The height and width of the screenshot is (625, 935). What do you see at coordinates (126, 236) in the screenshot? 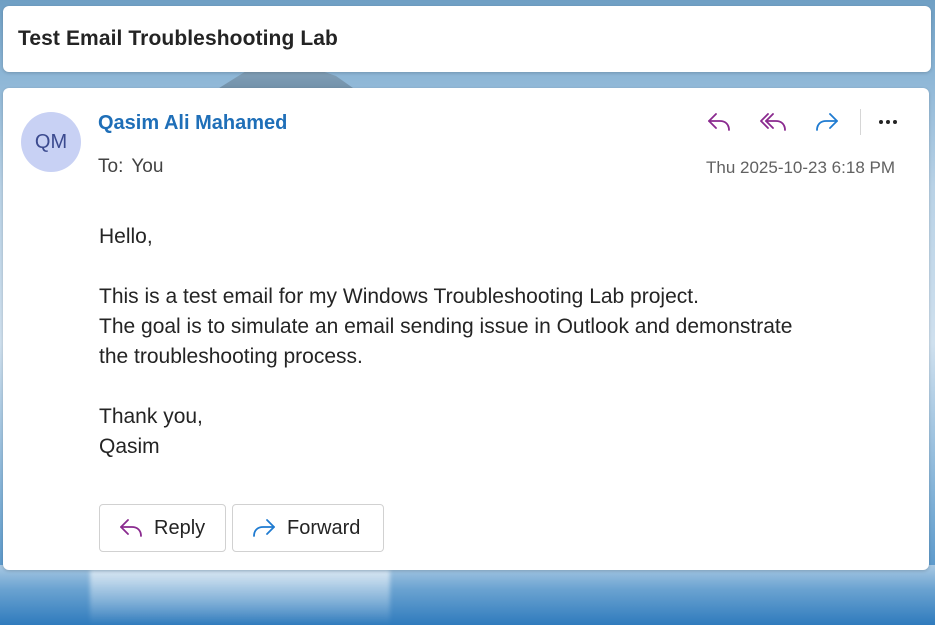
I see `body-greeting: Hello,` at bounding box center [126, 236].